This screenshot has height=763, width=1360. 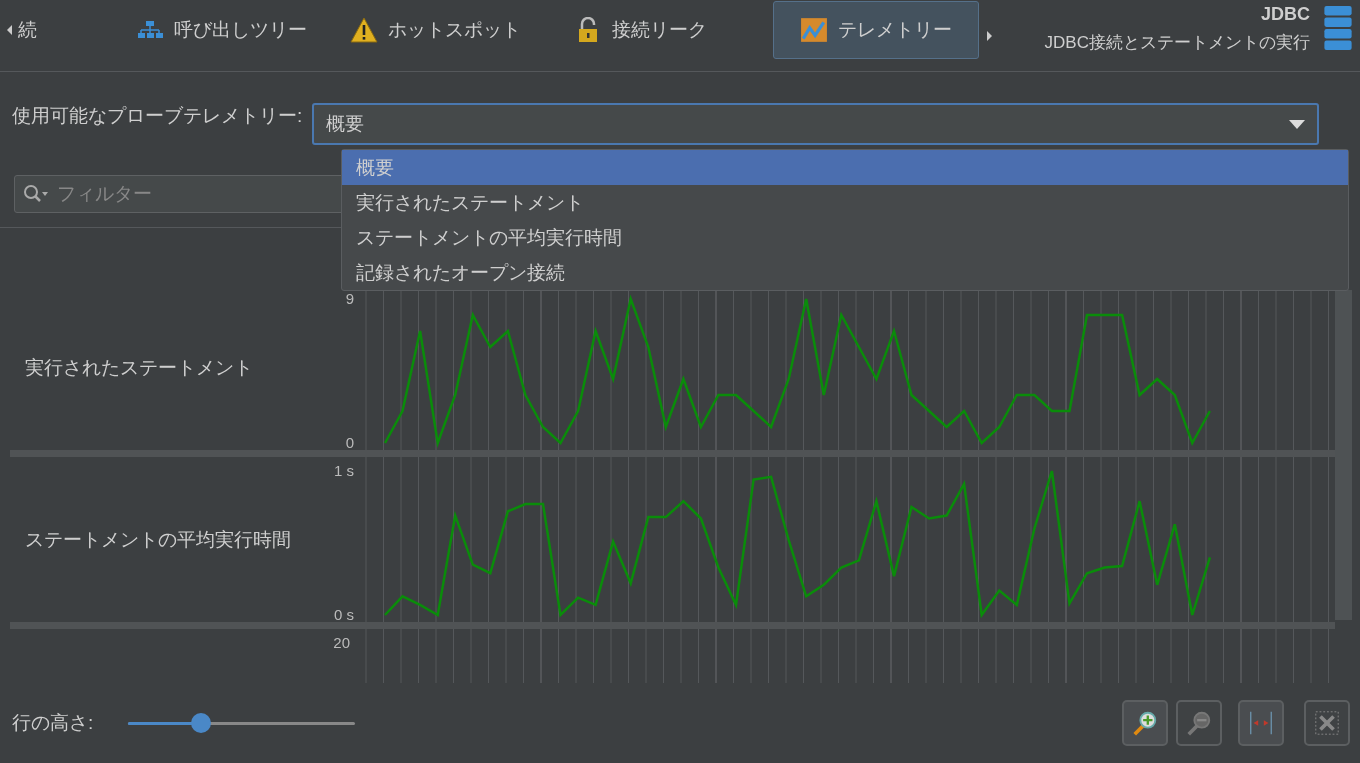 I want to click on dropdown-option: 記録されたオープン接続, so click(x=845, y=272).